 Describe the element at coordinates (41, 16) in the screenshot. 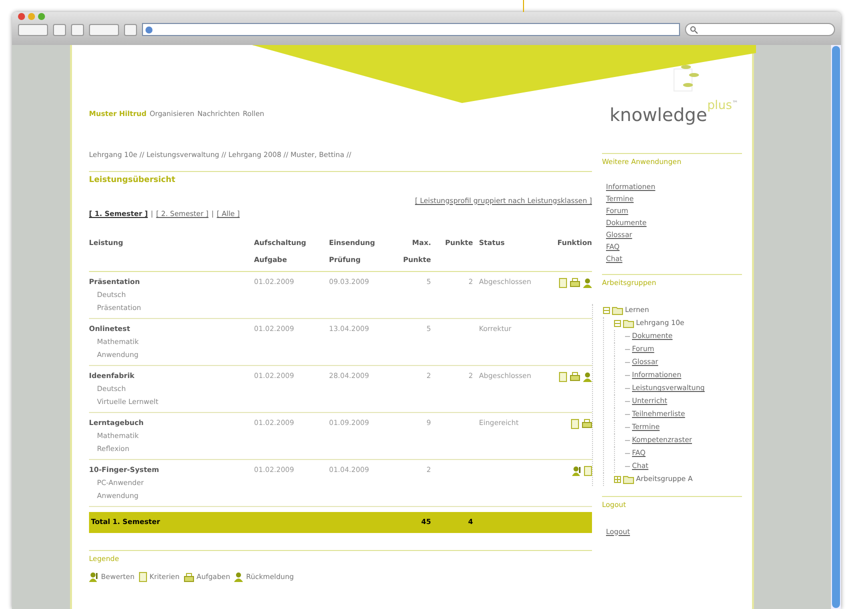

I see `zoom-button` at that location.